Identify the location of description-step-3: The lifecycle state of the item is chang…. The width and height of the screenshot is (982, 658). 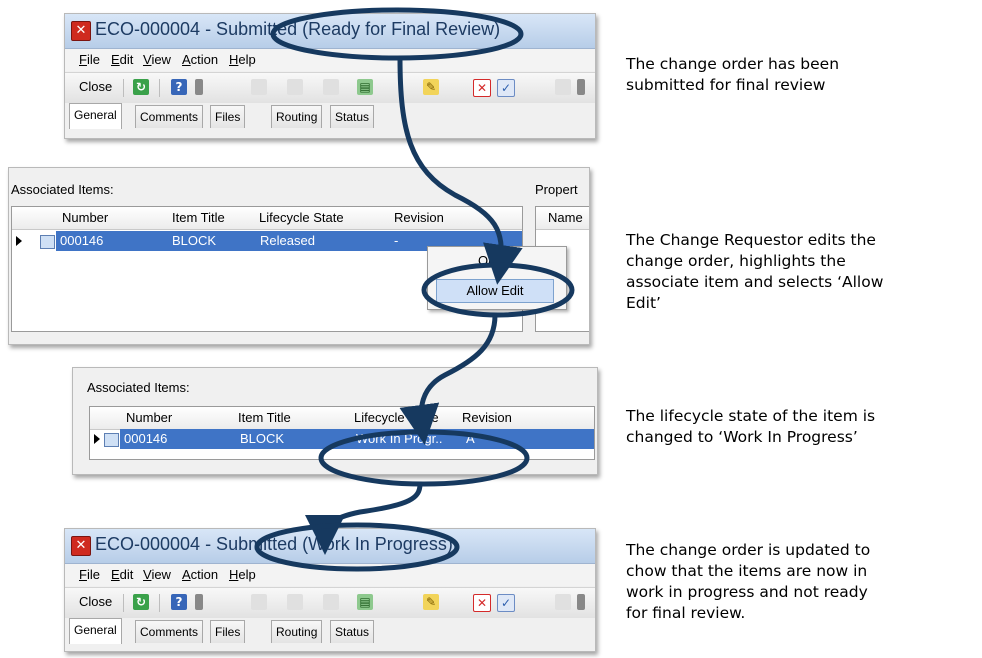
(750, 427).